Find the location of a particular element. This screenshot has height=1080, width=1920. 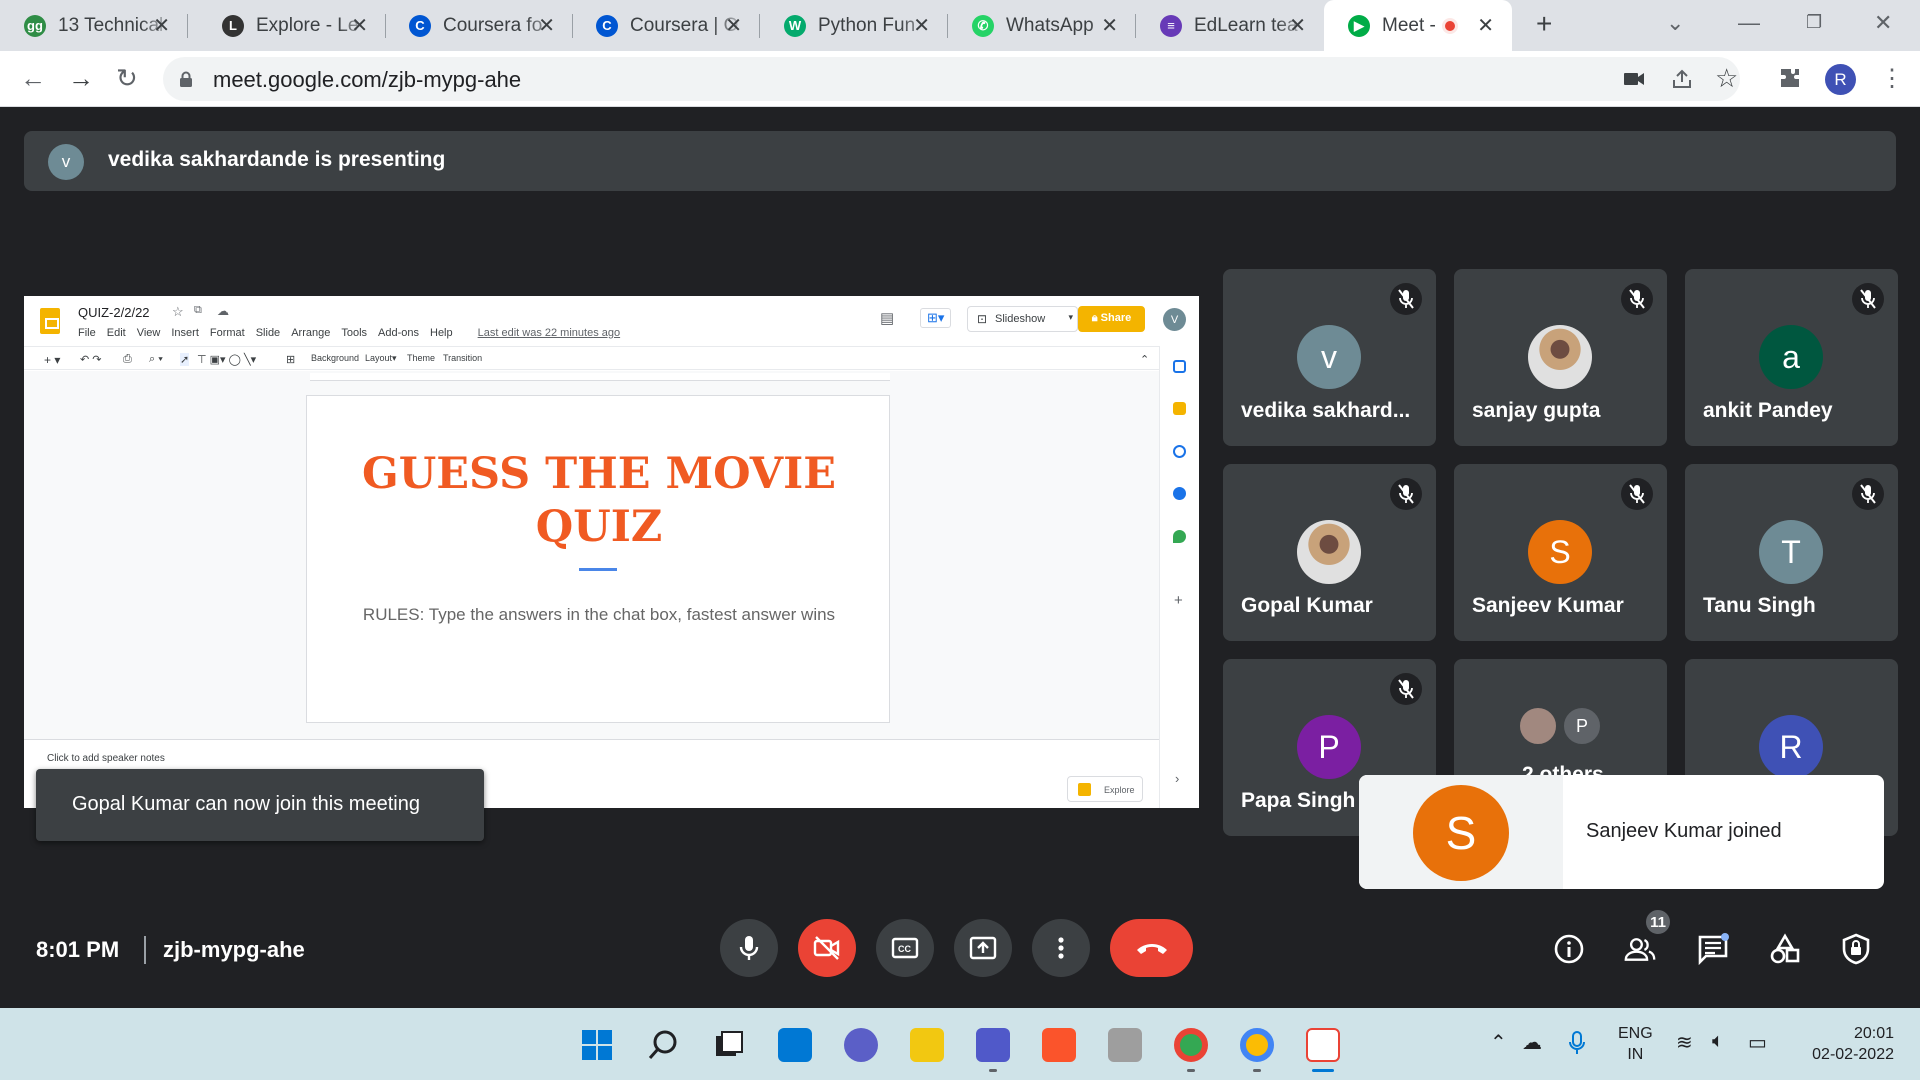

meeting-code: zjb-mypg-ahe is located at coordinates (234, 949).